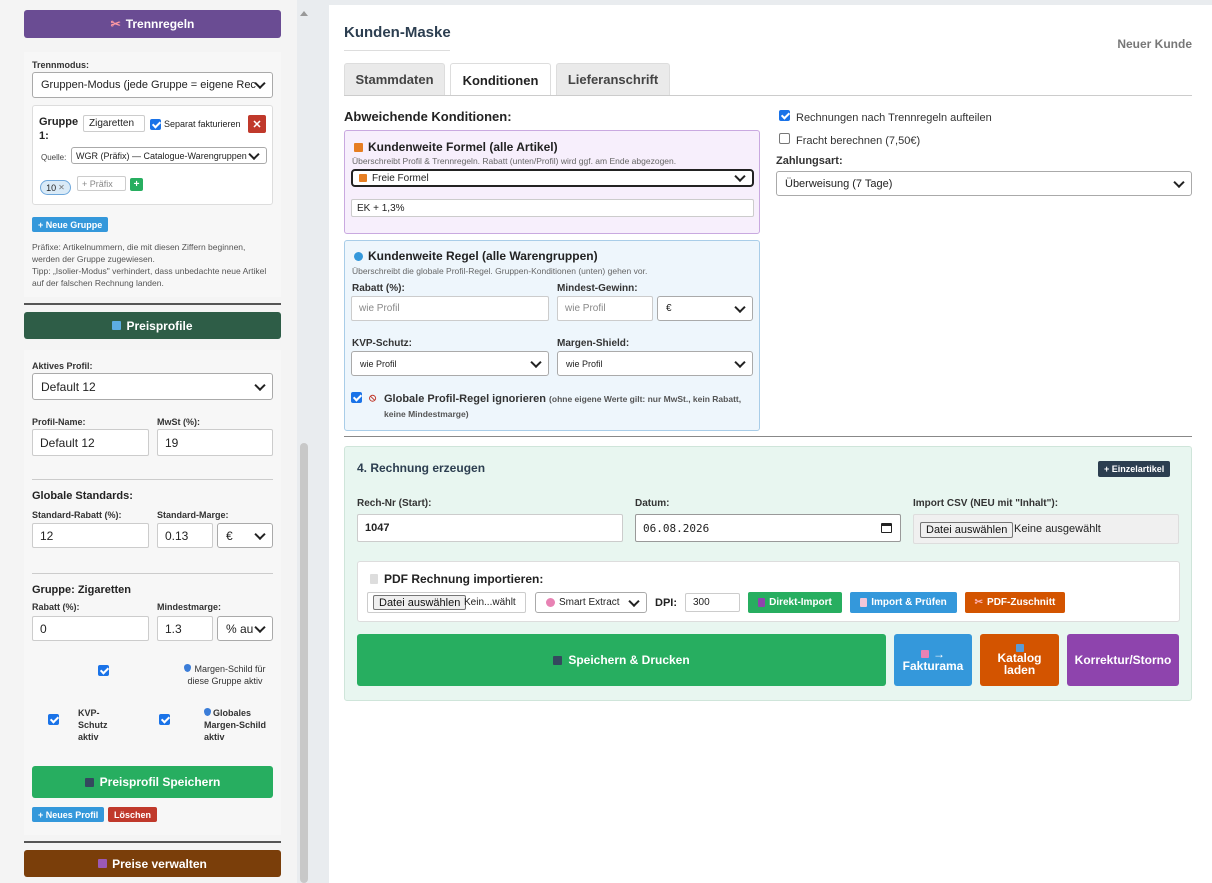  I want to click on tag-remove-icon: ✕, so click(61, 187).